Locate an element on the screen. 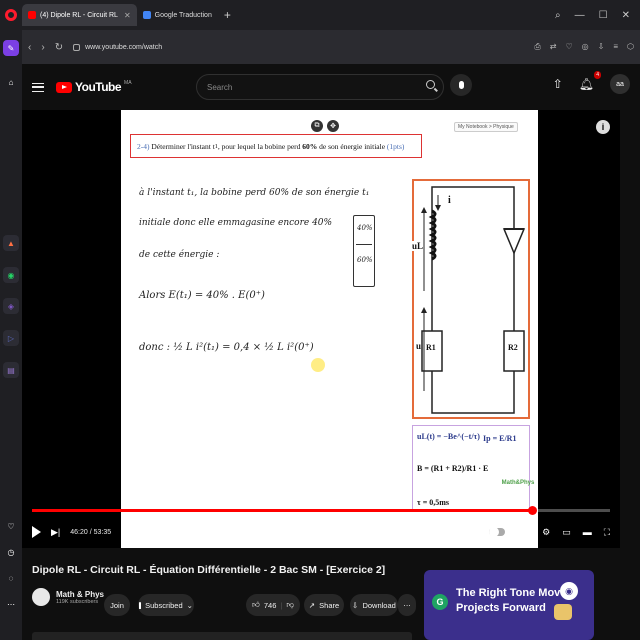  more-sidebar-icon: ⋯ is located at coordinates (11, 604).